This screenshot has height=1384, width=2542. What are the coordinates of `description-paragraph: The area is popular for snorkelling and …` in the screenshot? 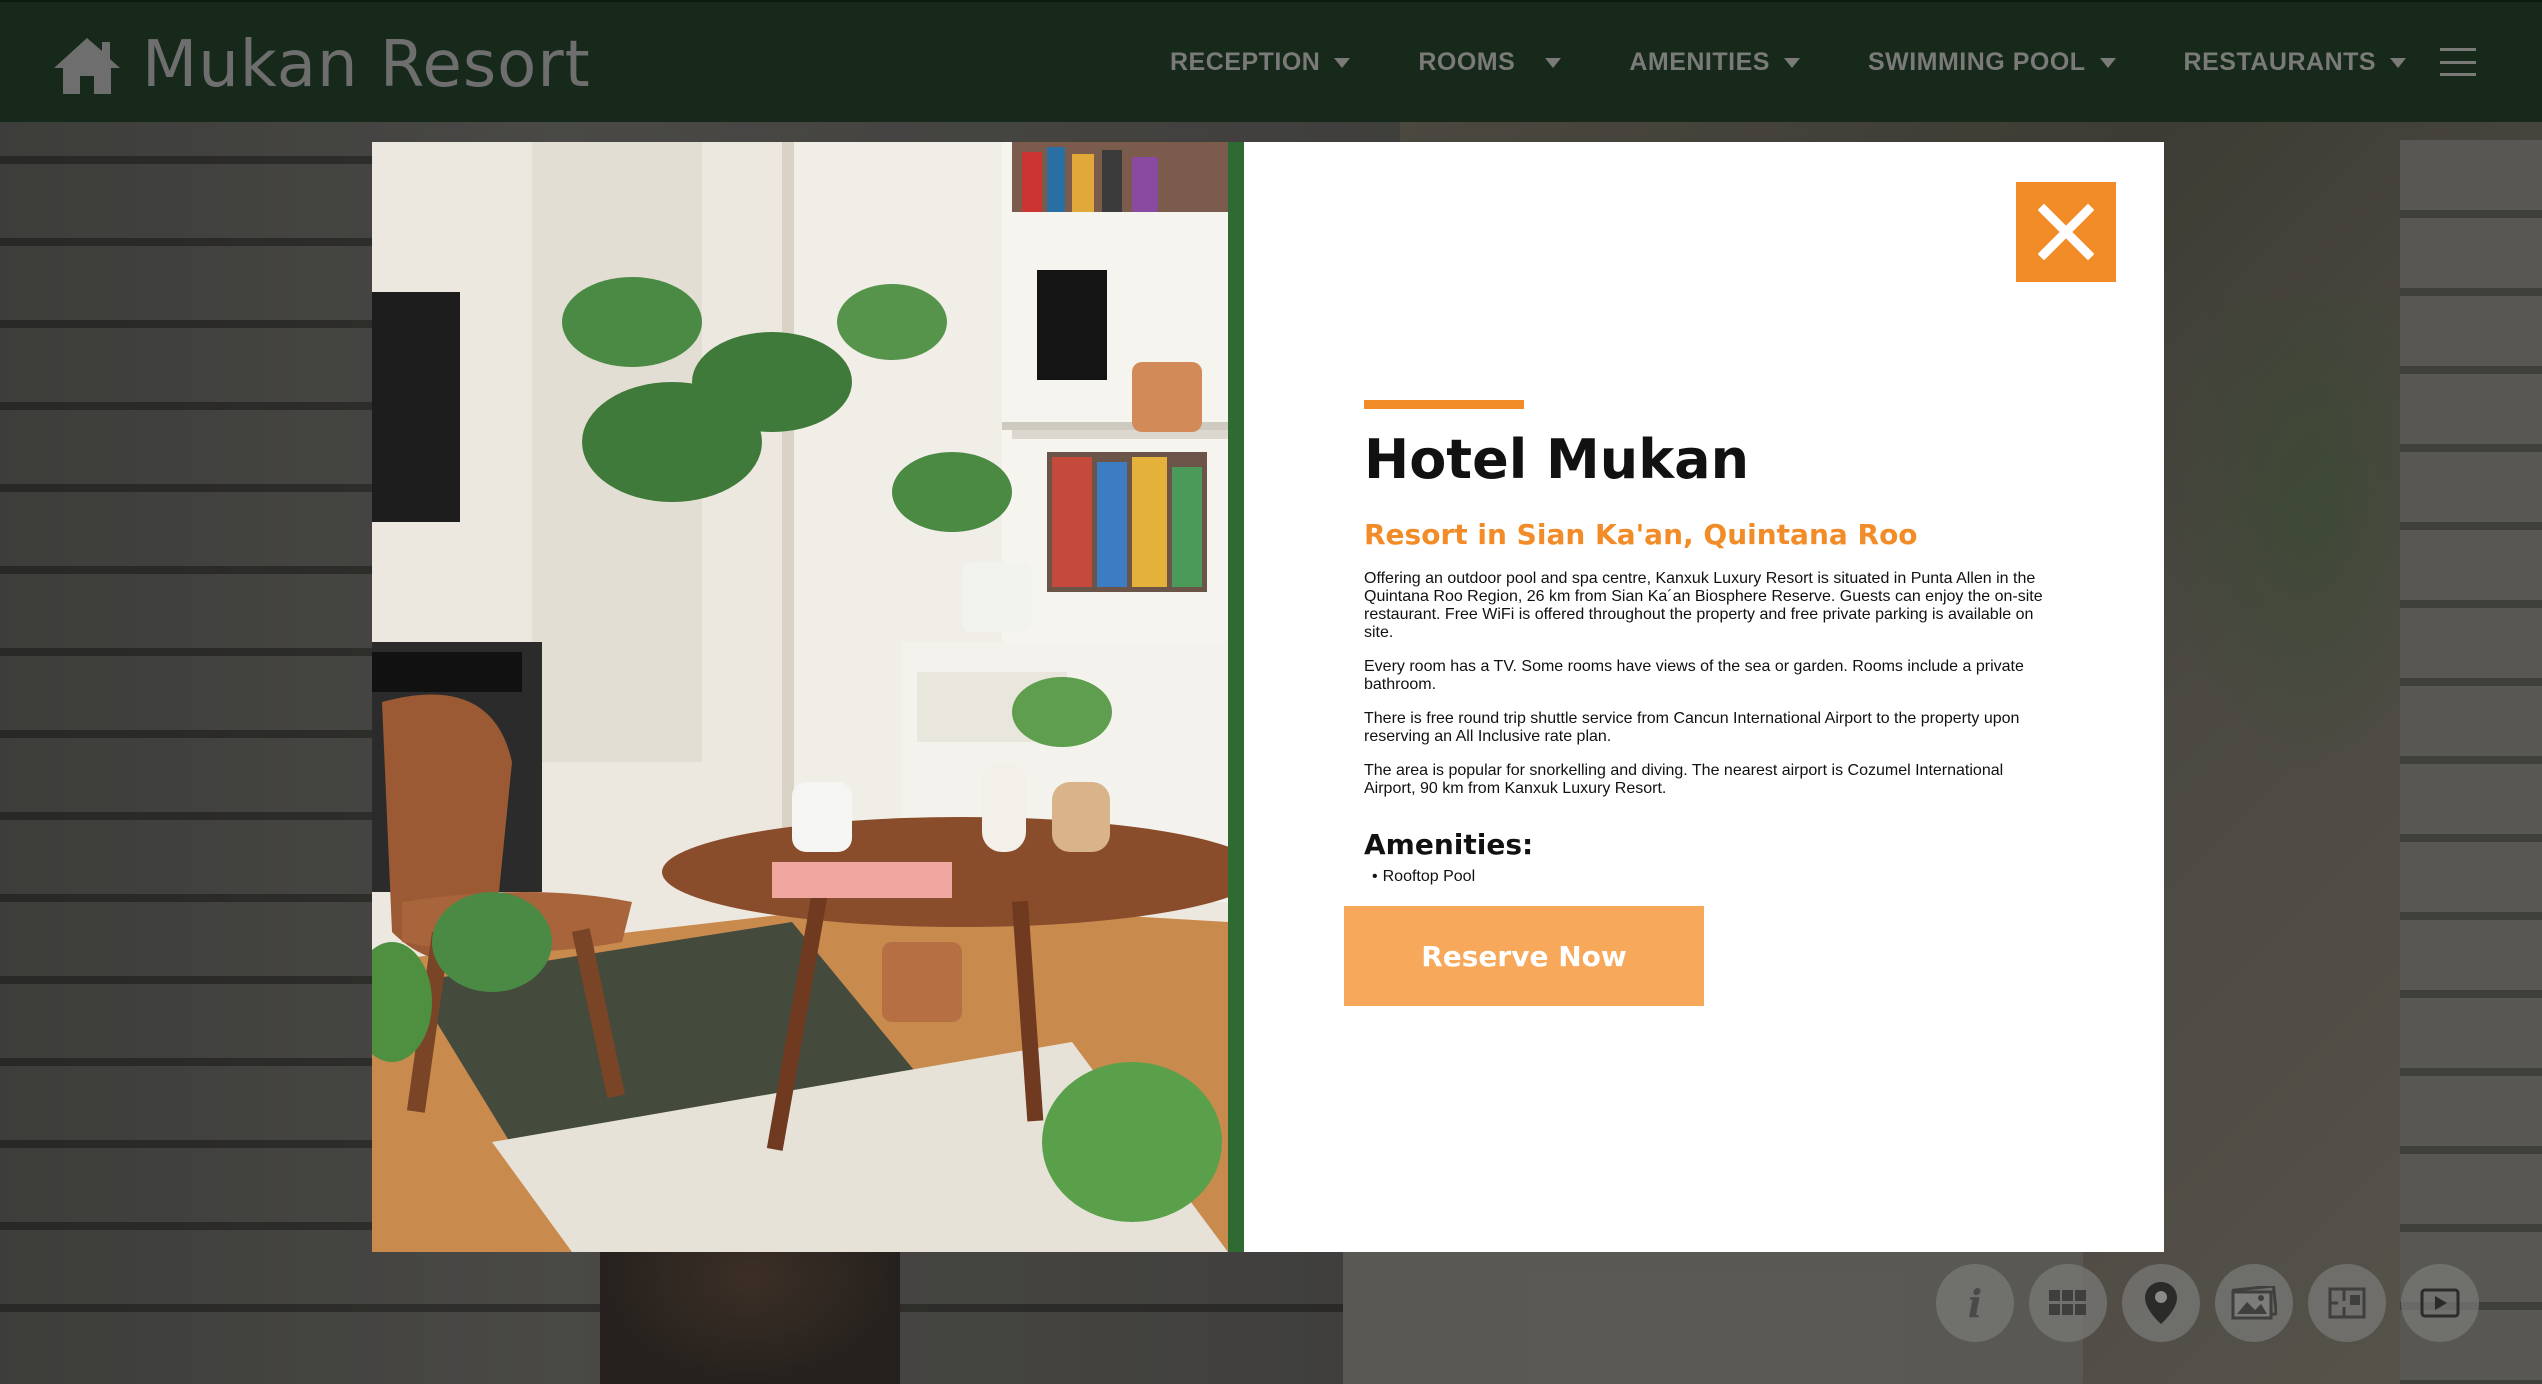 It's located at (1684, 779).